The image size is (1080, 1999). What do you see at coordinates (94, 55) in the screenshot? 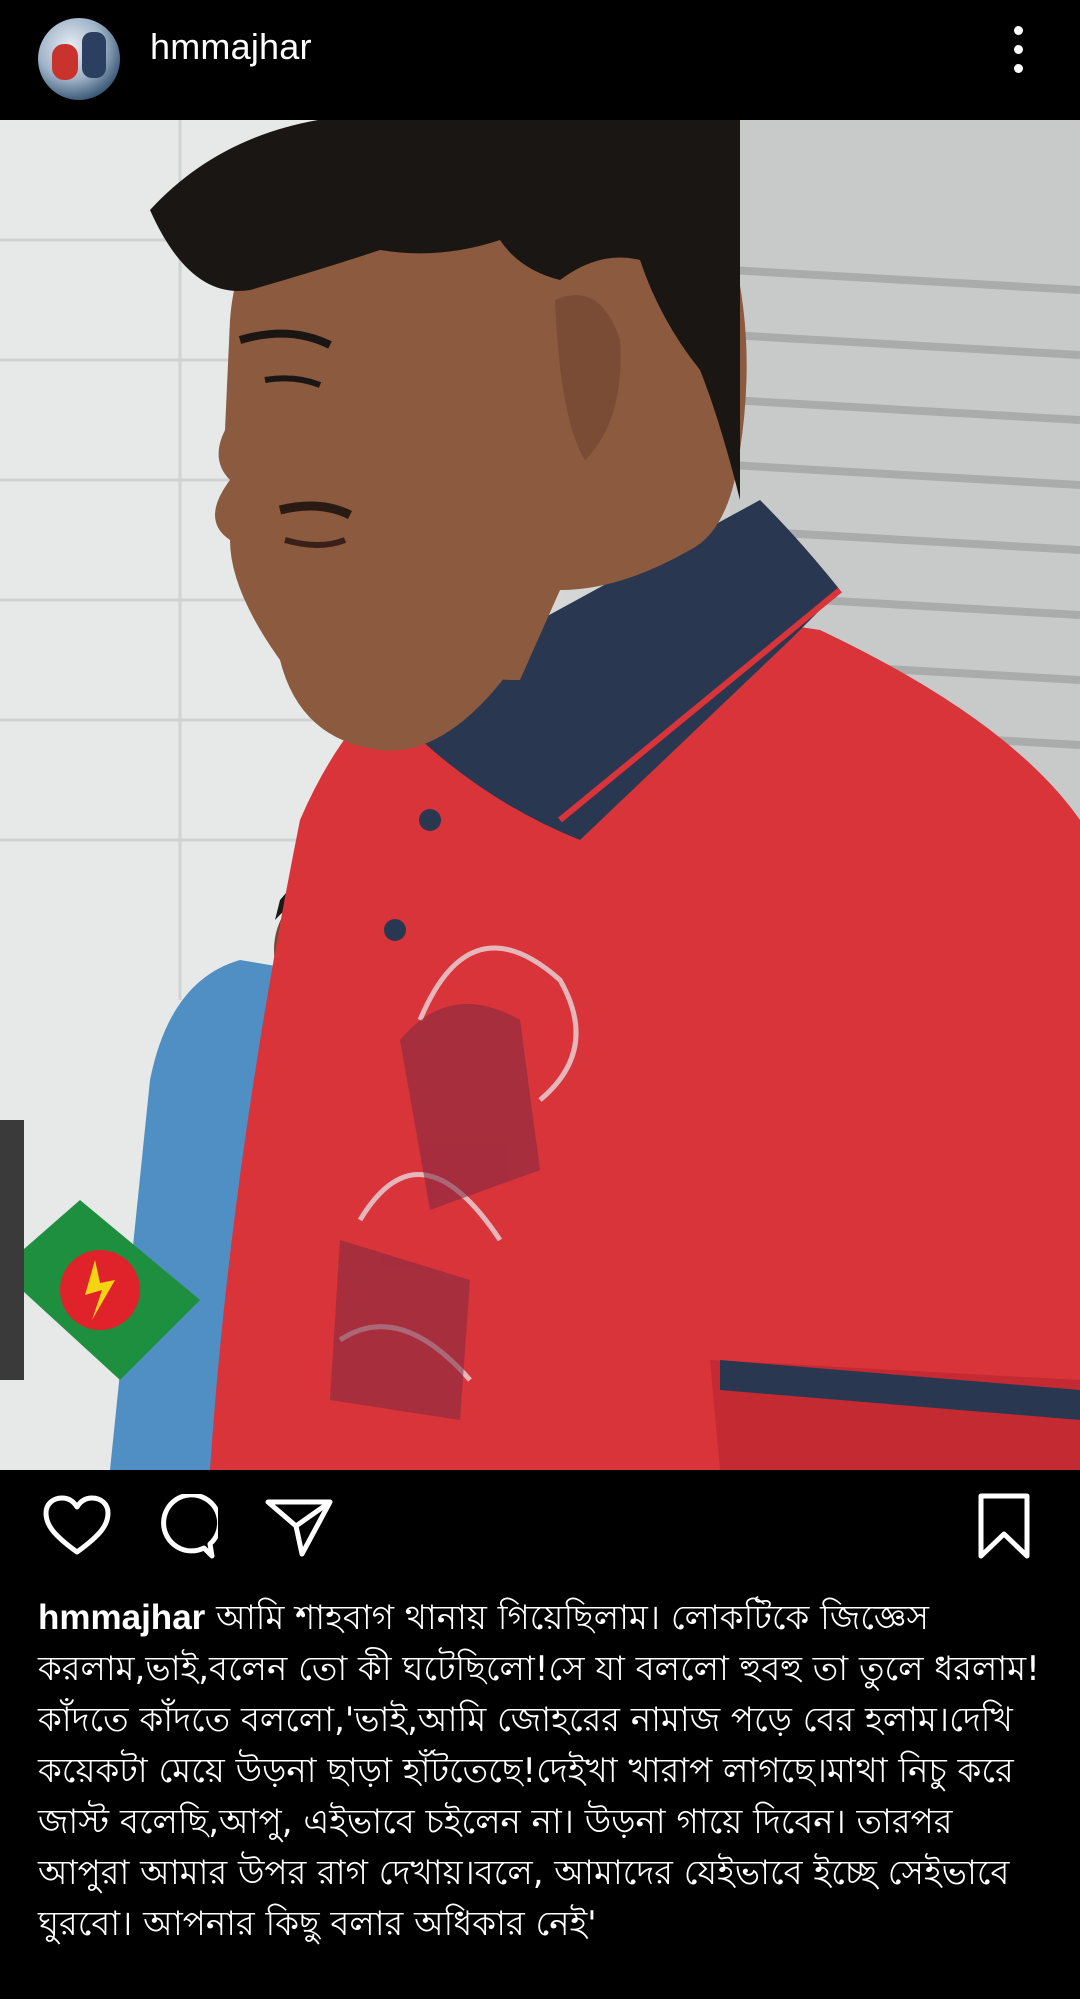
I see `avatar-shape-blue` at bounding box center [94, 55].